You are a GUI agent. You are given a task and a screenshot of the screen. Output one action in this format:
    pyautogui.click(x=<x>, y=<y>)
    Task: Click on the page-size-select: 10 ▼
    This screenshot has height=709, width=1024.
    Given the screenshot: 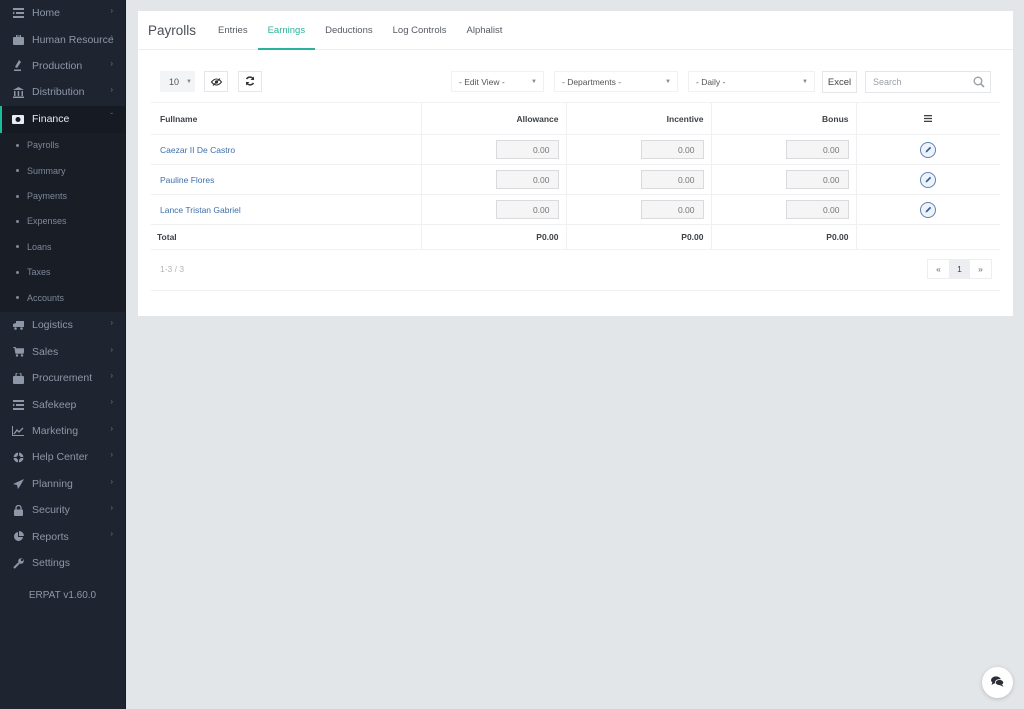 What is the action you would take?
    pyautogui.click(x=177, y=81)
    